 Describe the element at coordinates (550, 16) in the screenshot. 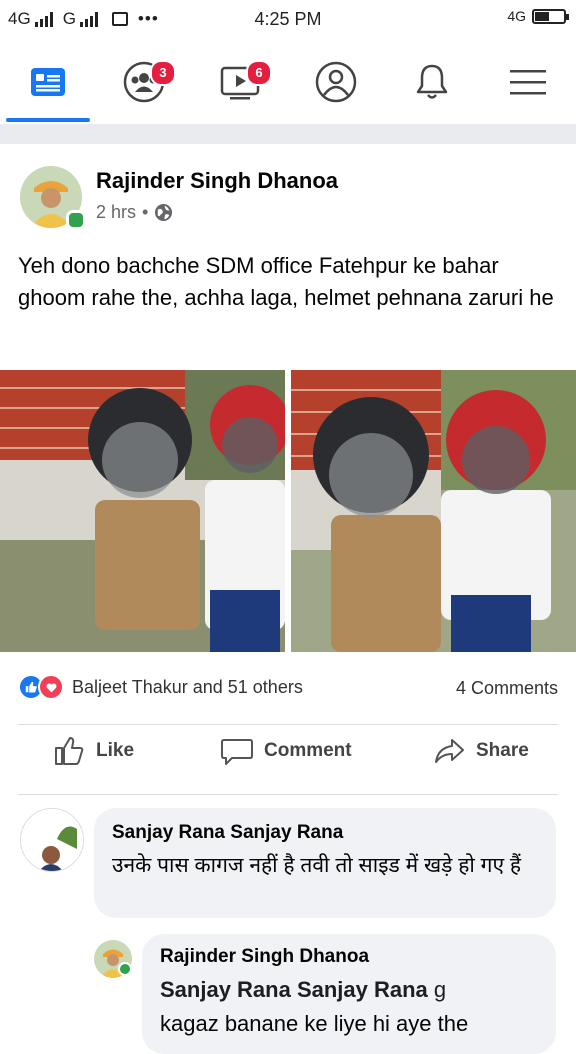

I see `battery-icon` at that location.